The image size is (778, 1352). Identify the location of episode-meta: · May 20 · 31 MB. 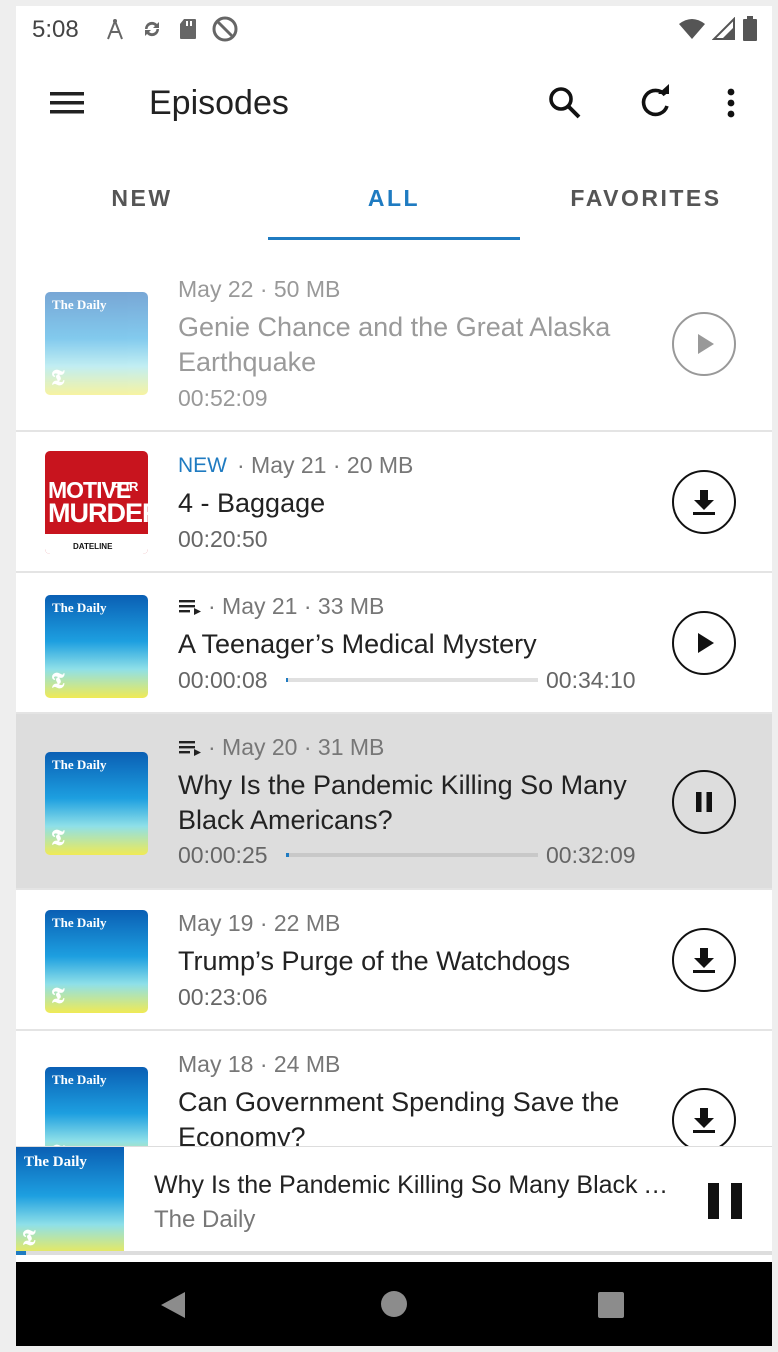
(281, 747).